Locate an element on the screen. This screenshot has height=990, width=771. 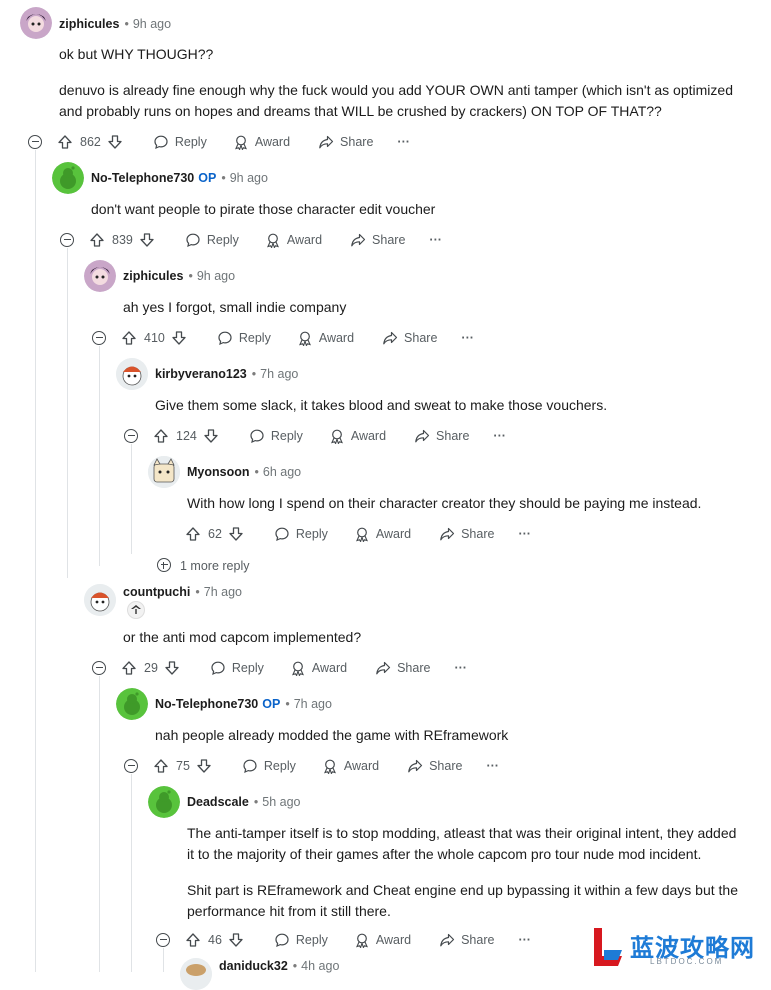
username-link: countpuchi is located at coordinates (156, 592).